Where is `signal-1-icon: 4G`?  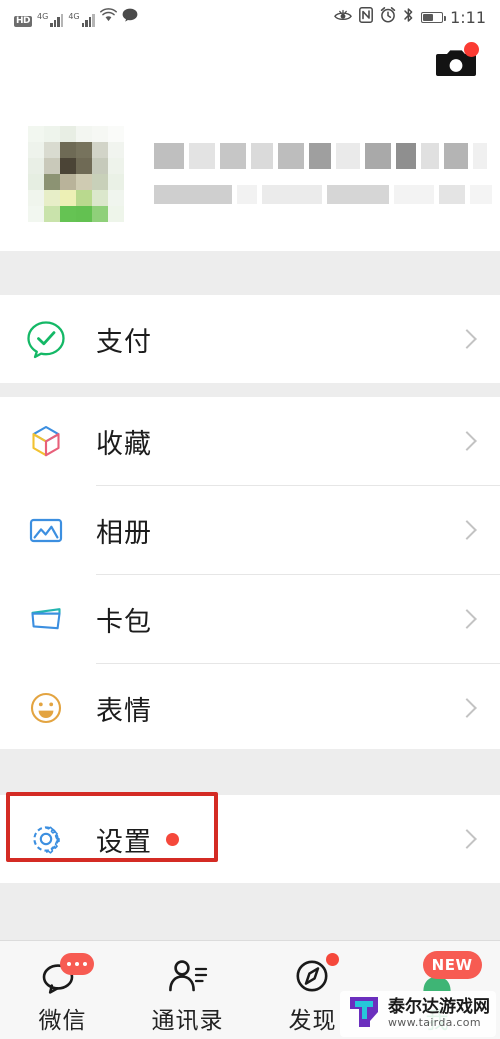 signal-1-icon: 4G is located at coordinates (50, 19).